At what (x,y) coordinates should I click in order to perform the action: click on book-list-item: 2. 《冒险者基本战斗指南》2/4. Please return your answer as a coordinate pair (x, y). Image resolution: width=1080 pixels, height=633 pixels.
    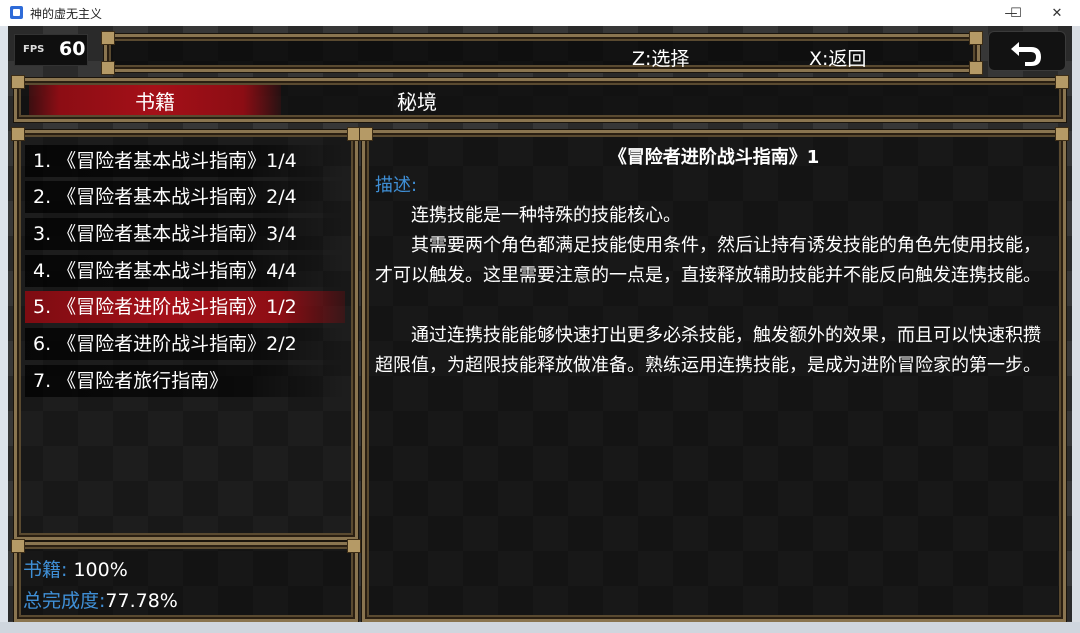
    Looking at the image, I should click on (185, 197).